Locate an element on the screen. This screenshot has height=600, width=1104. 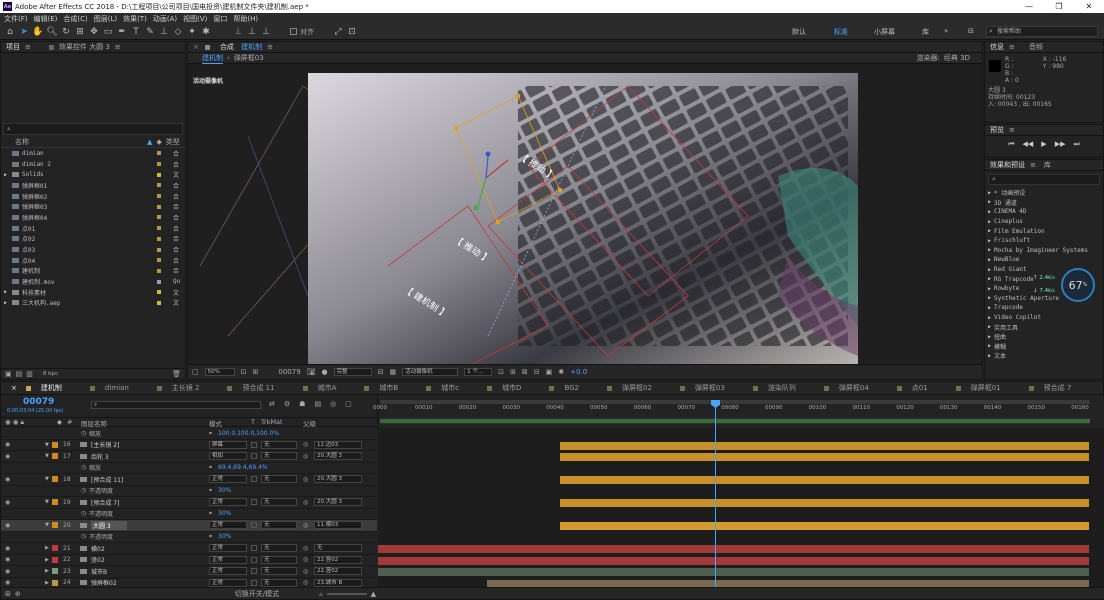
effect-category: ▶ 实用工具 is located at coordinates (1045, 327).